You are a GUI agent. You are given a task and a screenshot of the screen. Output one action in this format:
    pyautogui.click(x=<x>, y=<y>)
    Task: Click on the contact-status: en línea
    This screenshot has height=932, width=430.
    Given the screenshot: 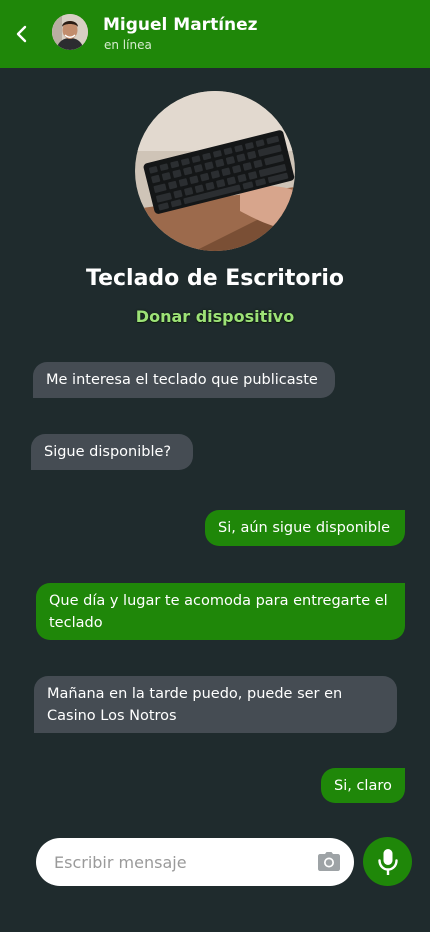 What is the action you would take?
    pyautogui.click(x=128, y=45)
    